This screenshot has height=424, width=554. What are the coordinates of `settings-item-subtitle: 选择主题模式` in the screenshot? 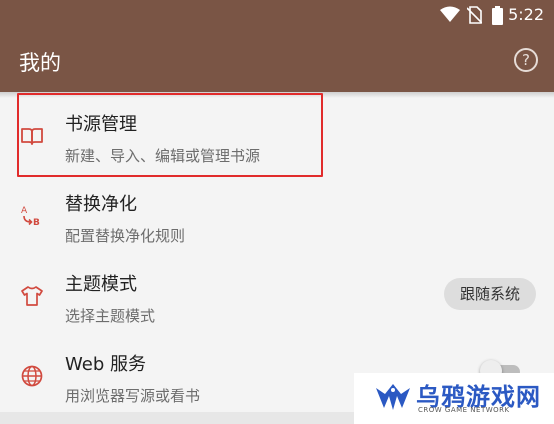 It's located at (110, 316).